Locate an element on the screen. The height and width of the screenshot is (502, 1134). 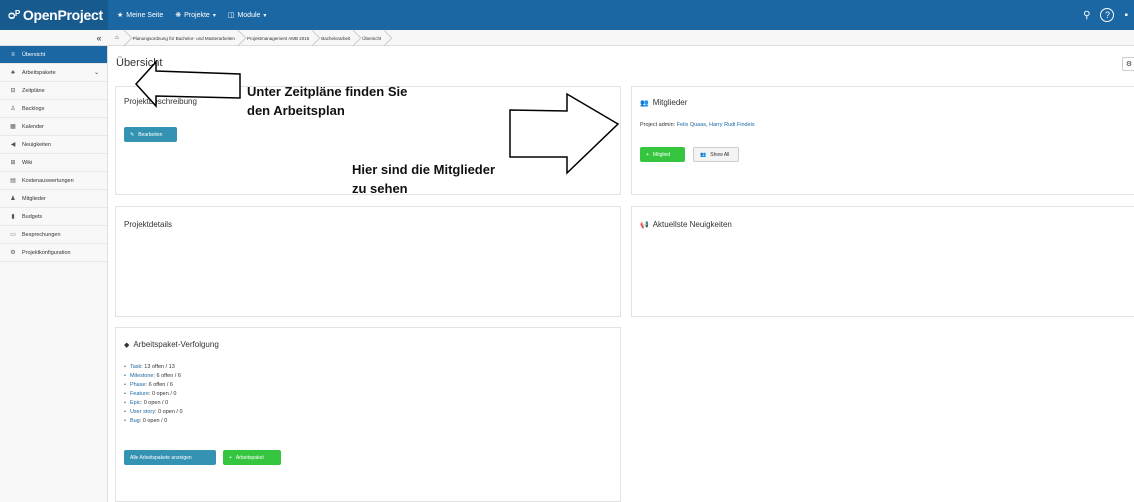
annotation-arrows is located at coordinates (377, 117).